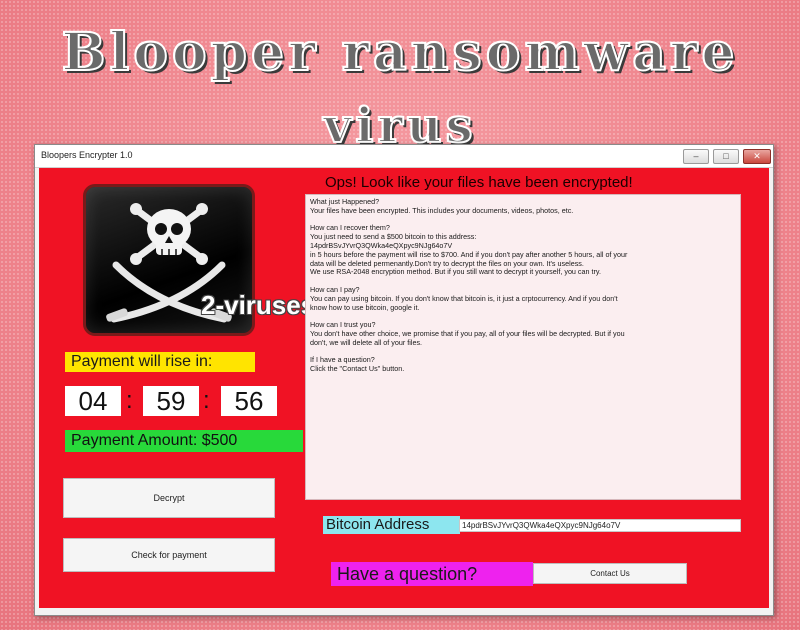 The width and height of the screenshot is (800, 630). I want to click on window-titlebar: Bloopers Encrypter 1.0 – □ ✕, so click(404, 156).